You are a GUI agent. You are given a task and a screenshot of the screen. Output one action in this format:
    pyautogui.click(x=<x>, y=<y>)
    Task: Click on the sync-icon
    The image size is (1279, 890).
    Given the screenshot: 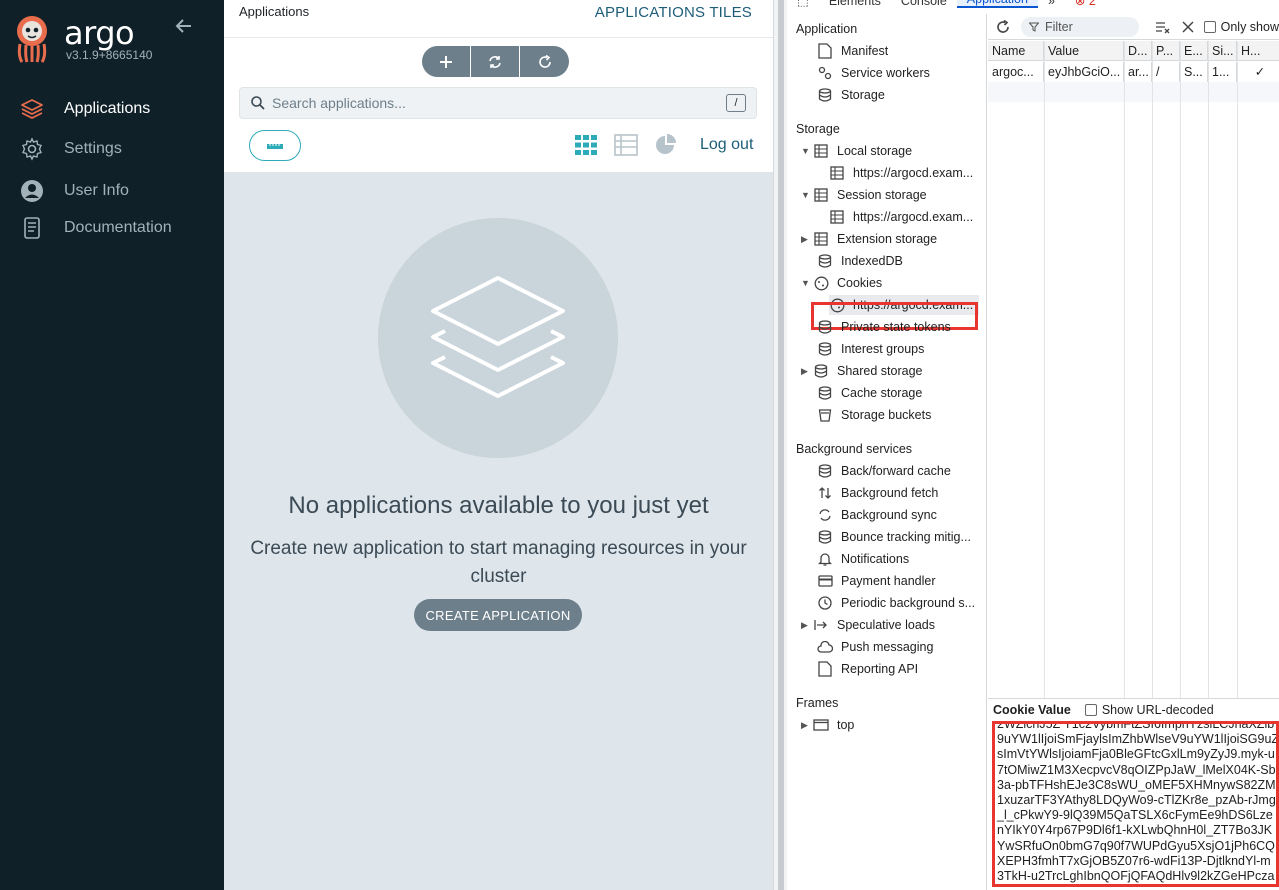 What is the action you would take?
    pyautogui.click(x=495, y=61)
    